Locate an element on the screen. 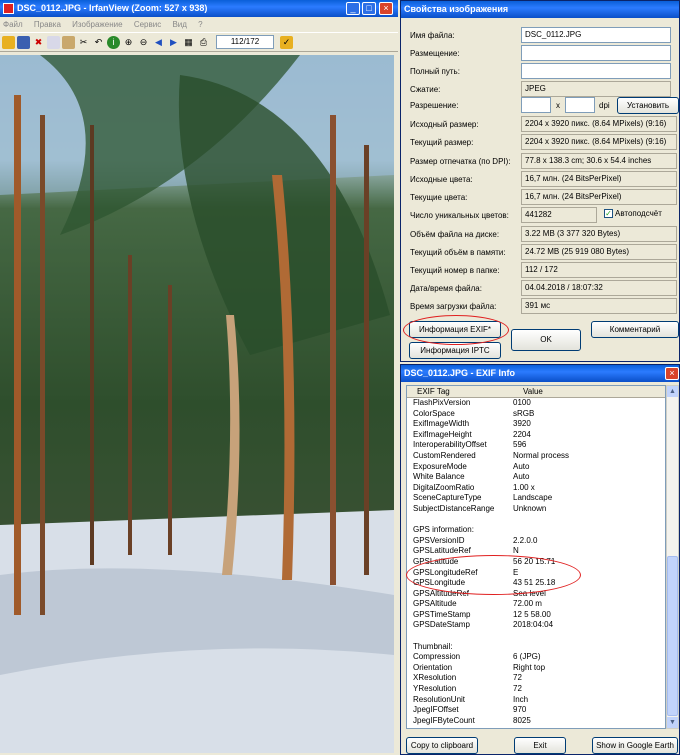 The height and width of the screenshot is (755, 680). google-earth-button: Show in Google Earth is located at coordinates (635, 745).